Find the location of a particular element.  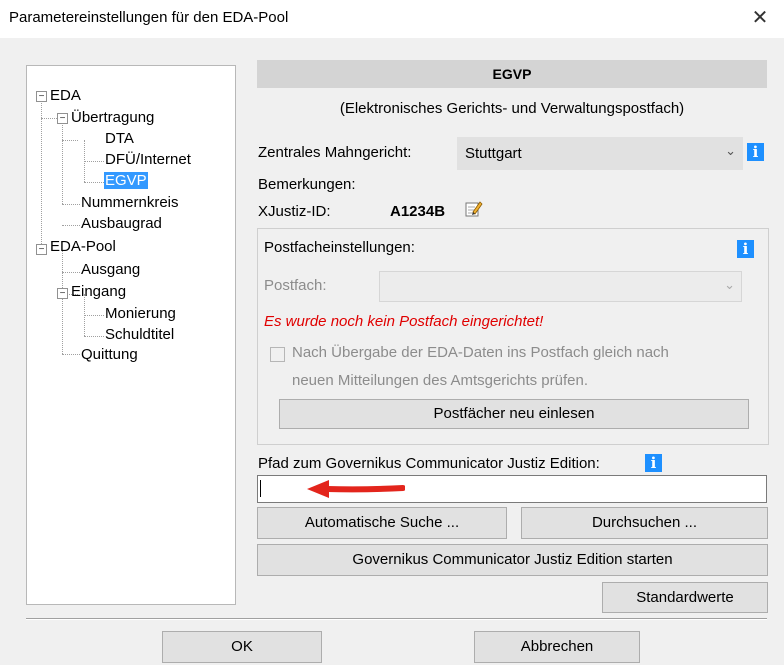

tree-item-dta: DTA is located at coordinates (119, 138).